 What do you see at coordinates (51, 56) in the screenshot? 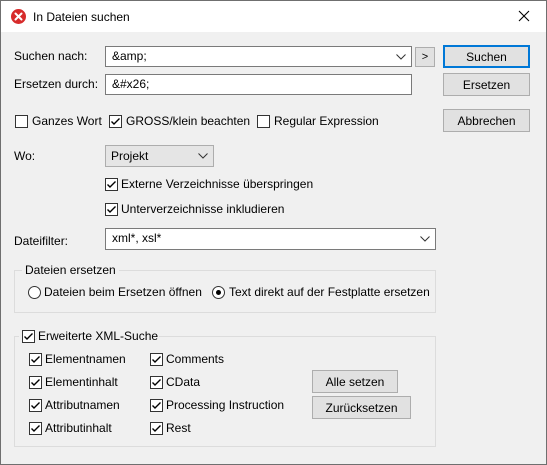
I see `search-label: Suchen nach:` at bounding box center [51, 56].